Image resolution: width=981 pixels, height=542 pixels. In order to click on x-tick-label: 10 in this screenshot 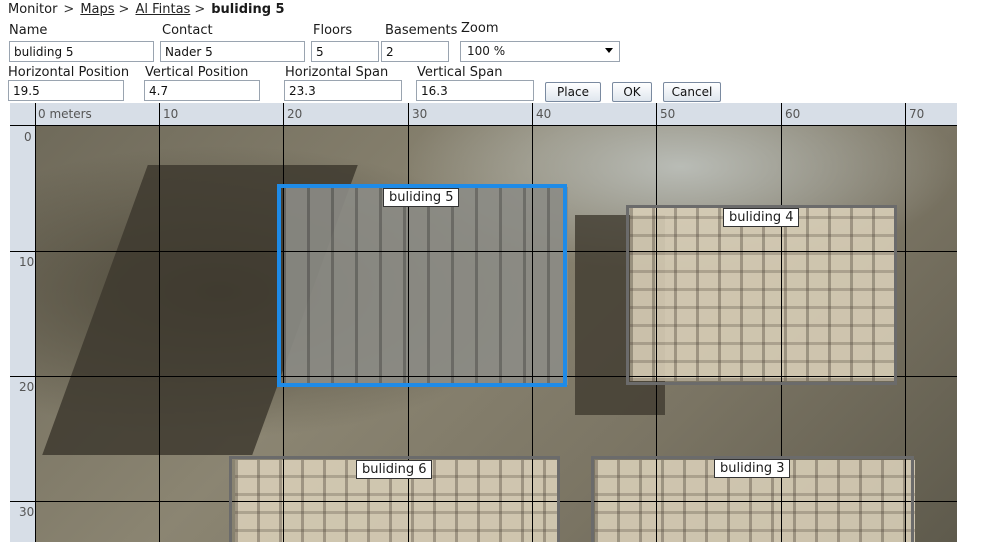, I will do `click(171, 114)`.